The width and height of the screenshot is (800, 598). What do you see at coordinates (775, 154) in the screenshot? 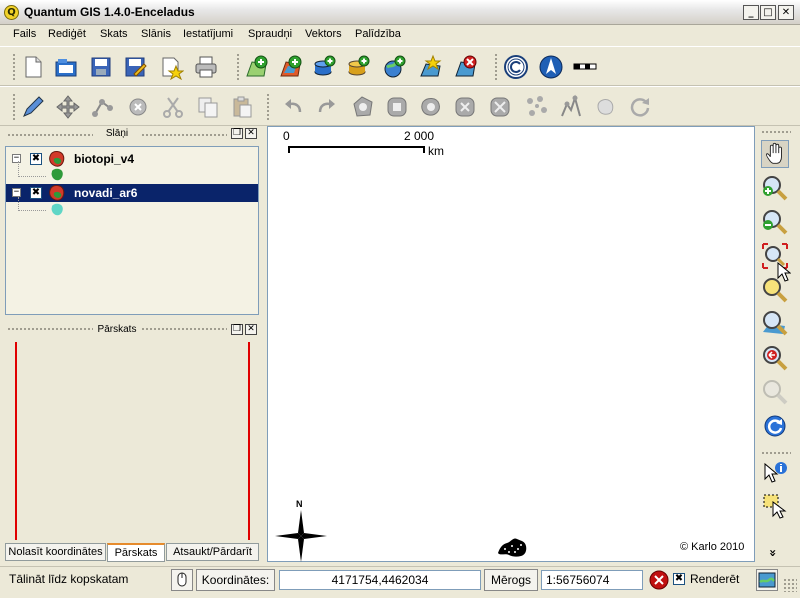
I see `pan-icon` at bounding box center [775, 154].